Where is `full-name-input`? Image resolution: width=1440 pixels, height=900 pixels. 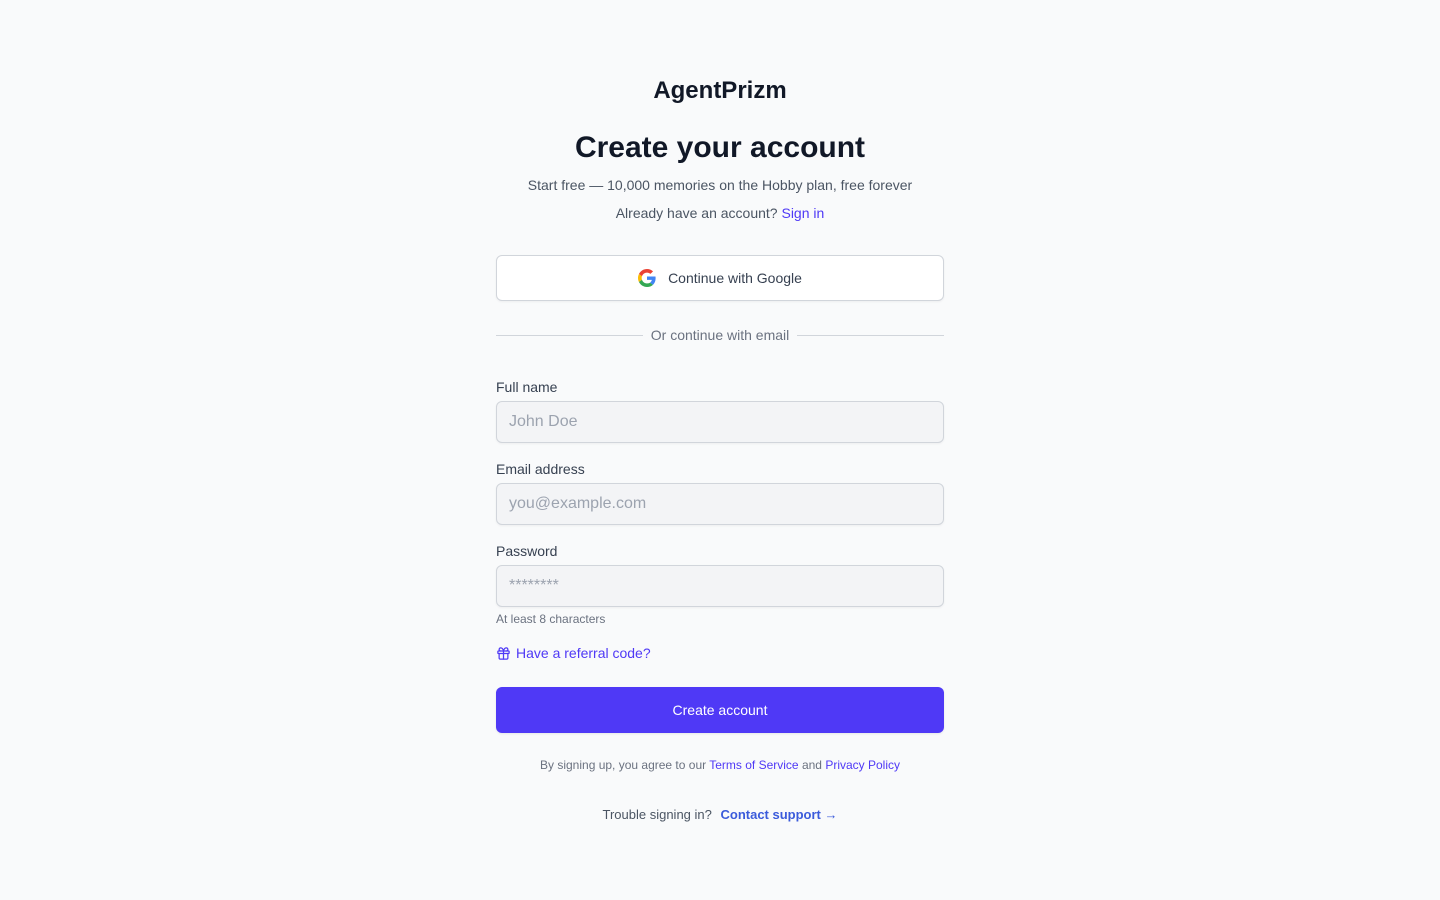
full-name-input is located at coordinates (720, 422).